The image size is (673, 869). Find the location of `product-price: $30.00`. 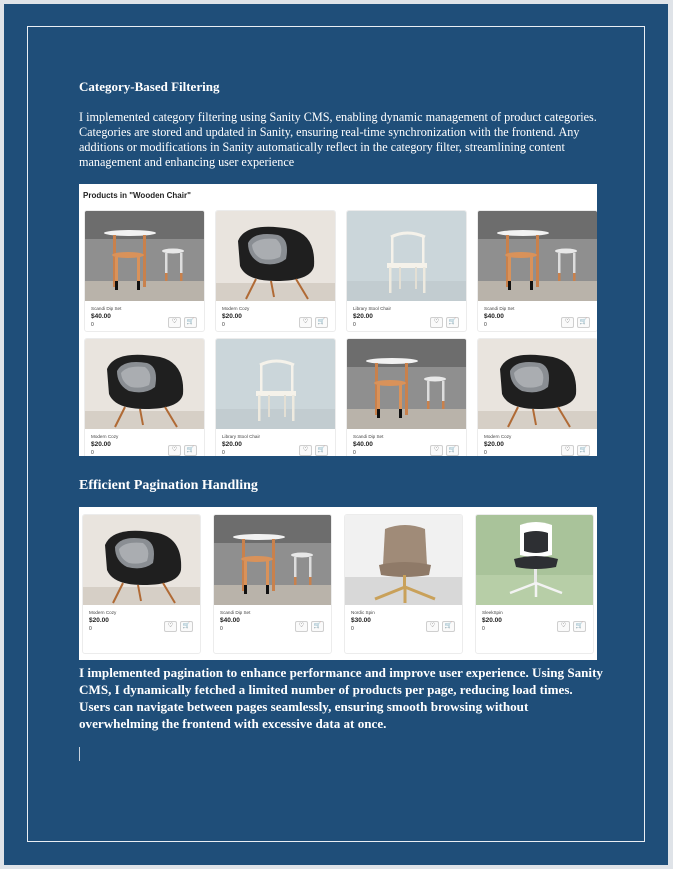

product-price: $30.00 is located at coordinates (361, 620).